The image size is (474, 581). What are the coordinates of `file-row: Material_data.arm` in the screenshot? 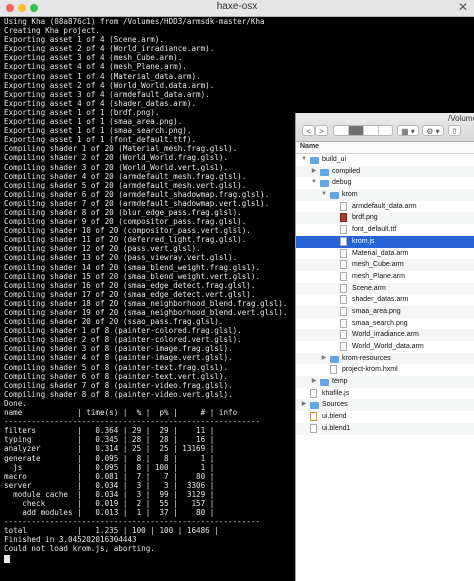 It's located at (385, 254).